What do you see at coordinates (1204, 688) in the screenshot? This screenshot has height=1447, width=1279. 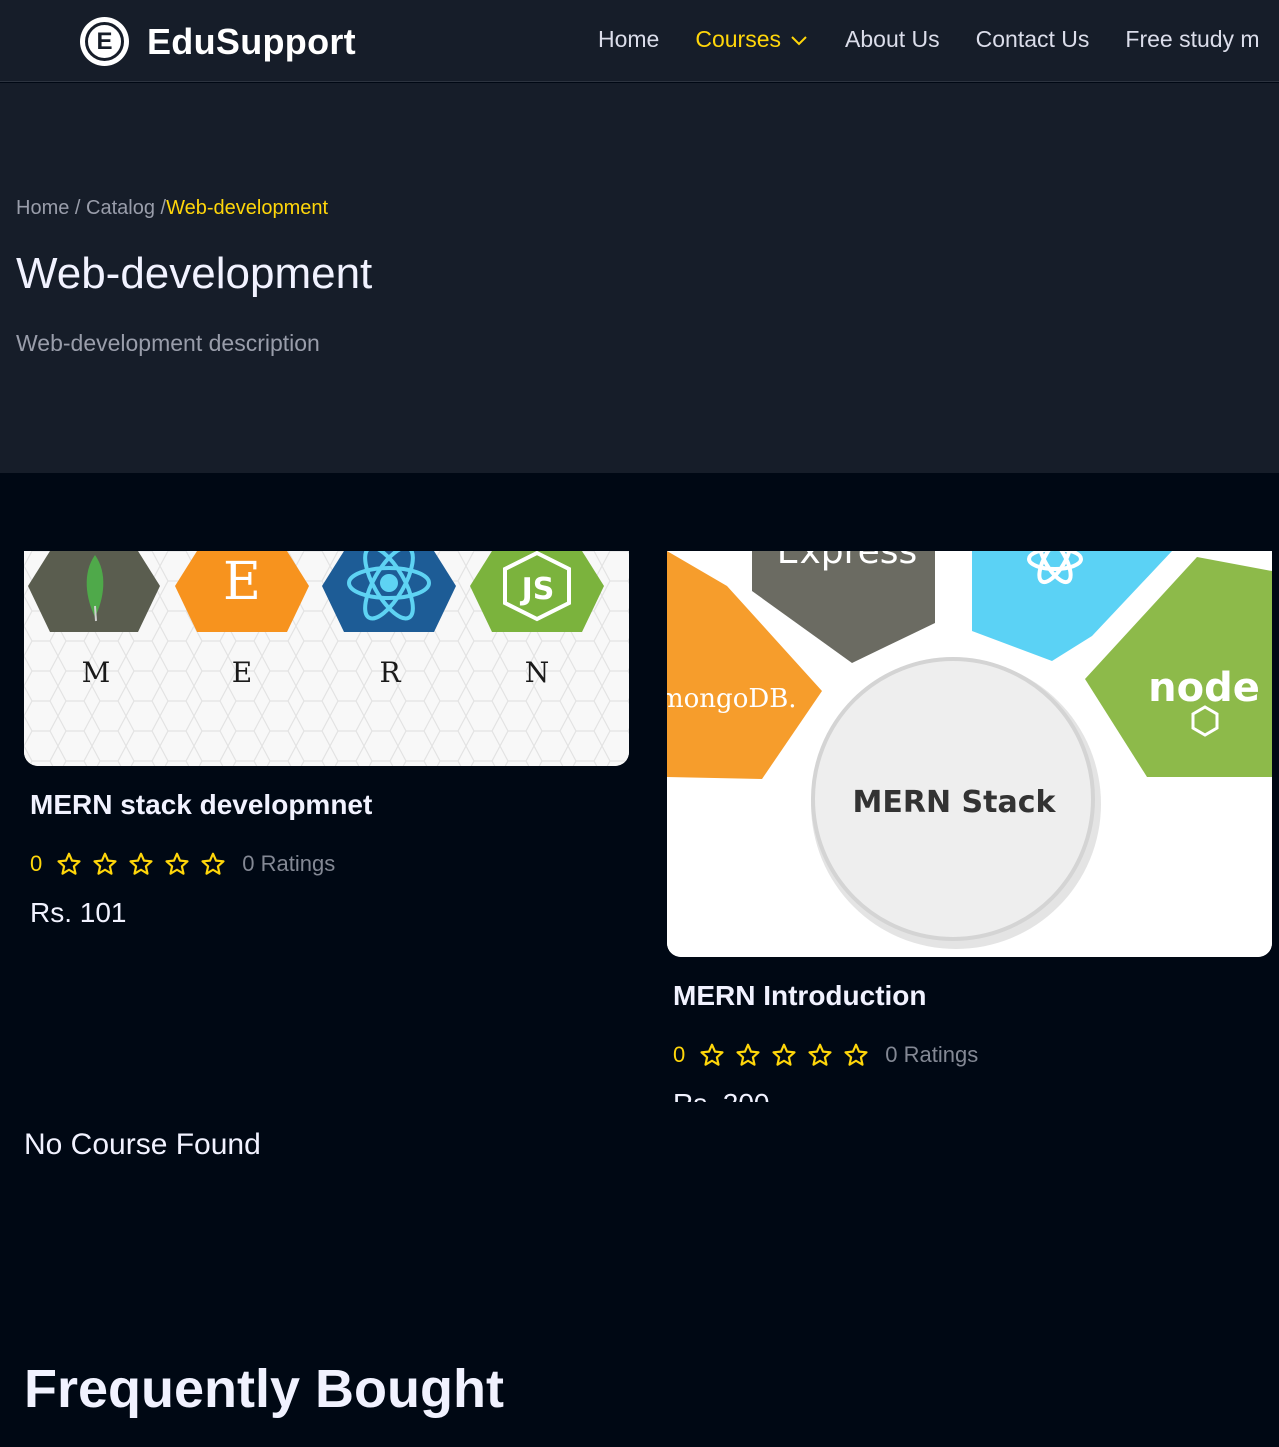 I see `nodejs-logo-text: node` at bounding box center [1204, 688].